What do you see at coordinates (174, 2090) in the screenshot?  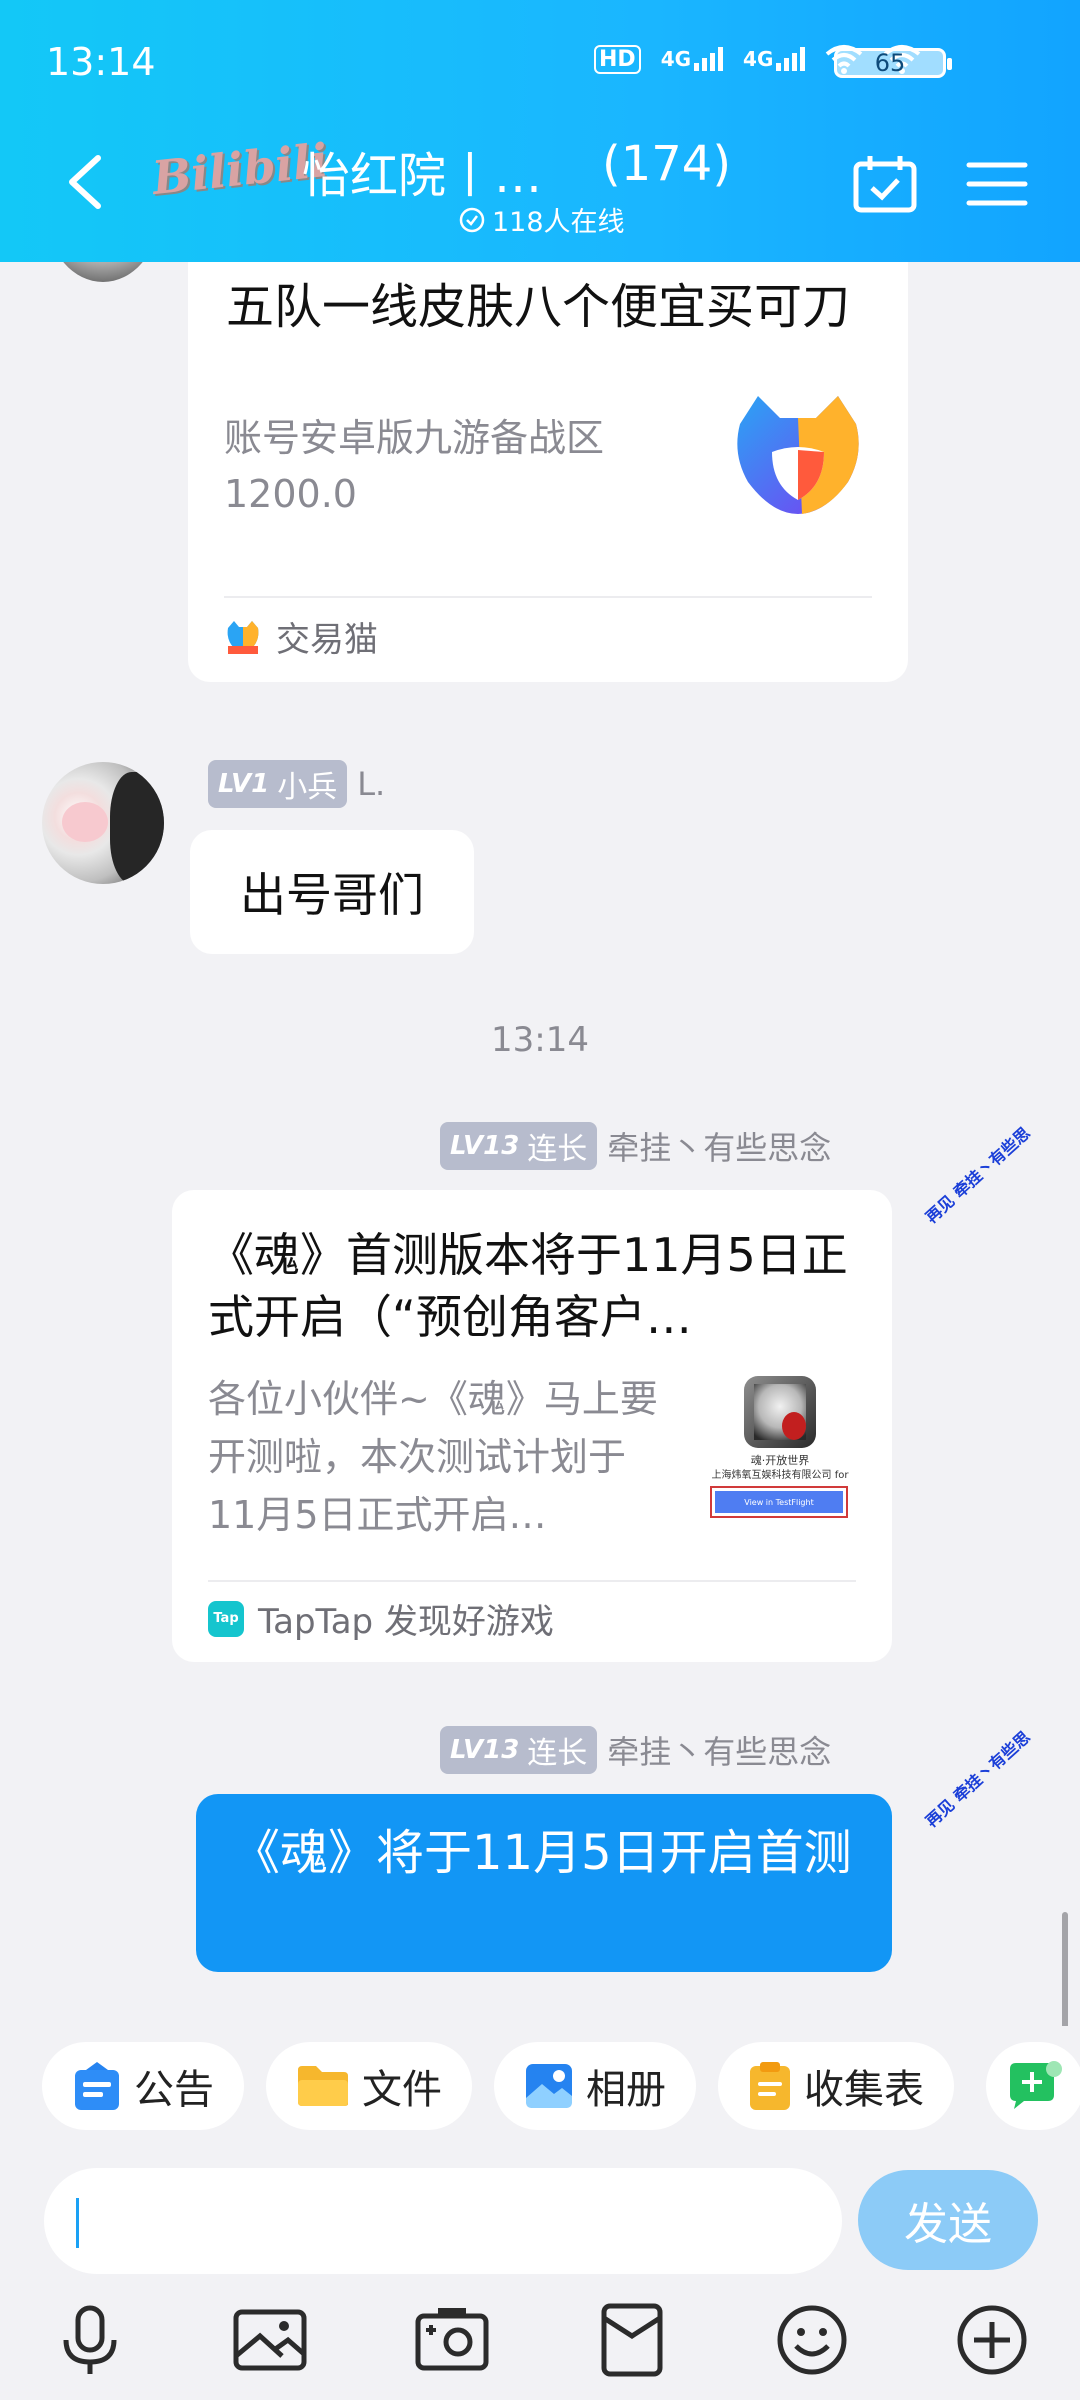 I see `chip-label: 公告` at bounding box center [174, 2090].